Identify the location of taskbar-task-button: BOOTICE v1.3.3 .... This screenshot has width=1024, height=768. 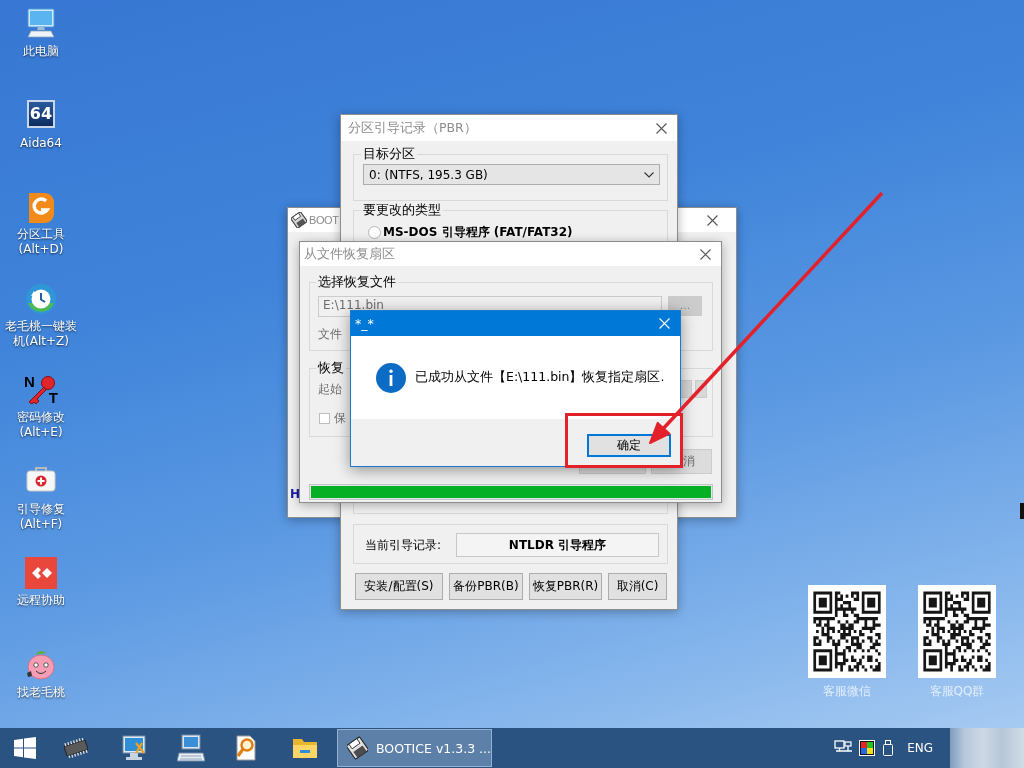
(414, 748).